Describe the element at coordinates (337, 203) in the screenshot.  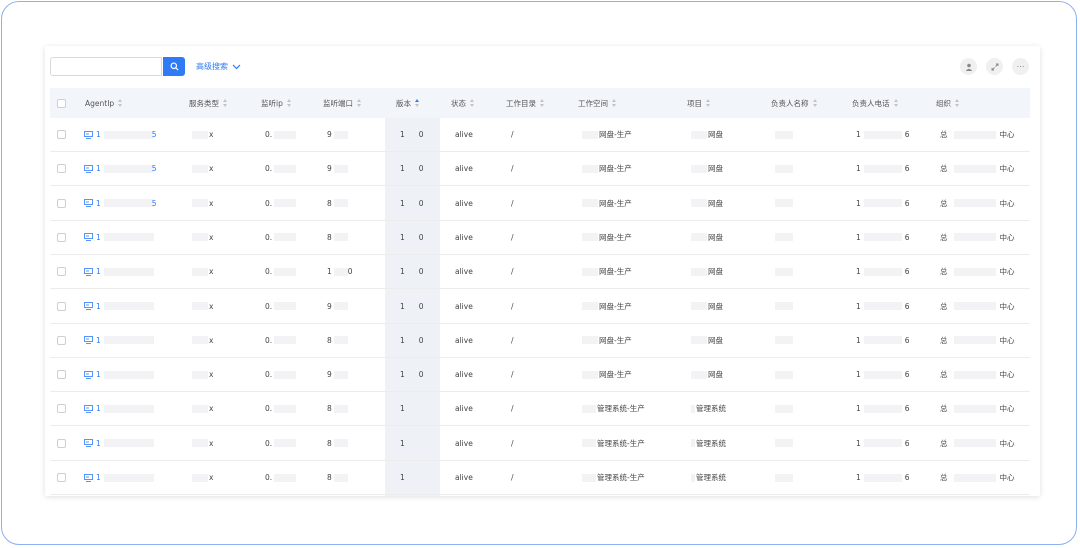
I see `listen-port-cell: 8` at that location.